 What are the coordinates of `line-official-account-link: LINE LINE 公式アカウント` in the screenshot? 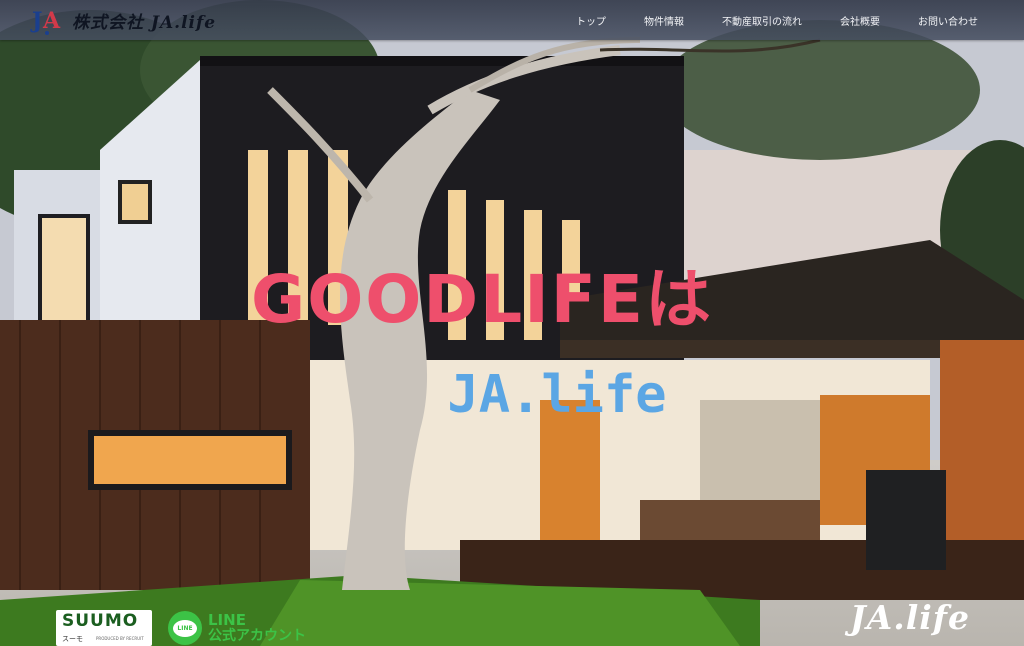 It's located at (237, 628).